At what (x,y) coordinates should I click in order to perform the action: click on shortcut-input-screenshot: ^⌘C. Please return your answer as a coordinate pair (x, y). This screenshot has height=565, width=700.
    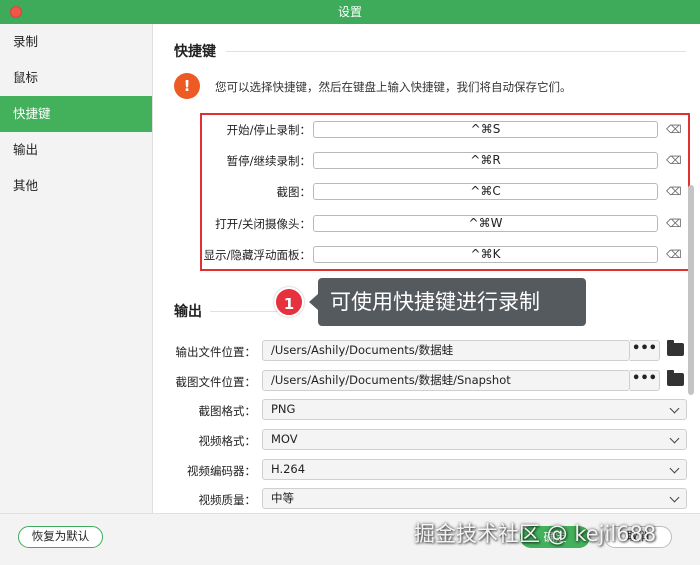
    Looking at the image, I should click on (485, 191).